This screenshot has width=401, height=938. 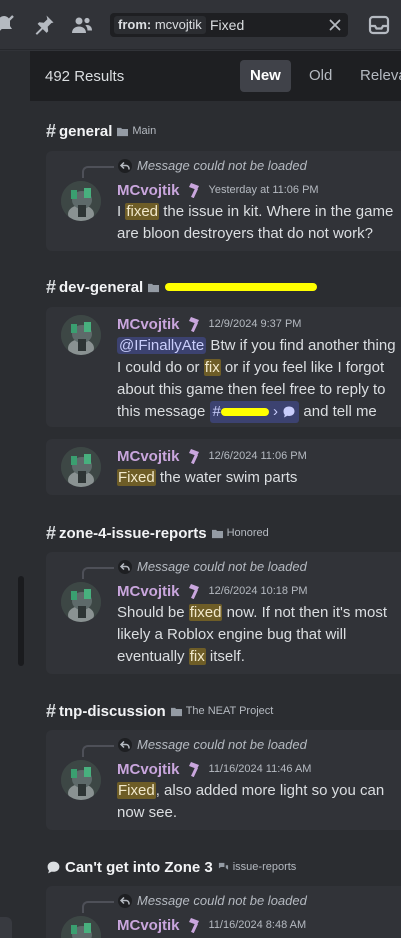 What do you see at coordinates (254, 412) in the screenshot?
I see `channel-mention: # ›` at bounding box center [254, 412].